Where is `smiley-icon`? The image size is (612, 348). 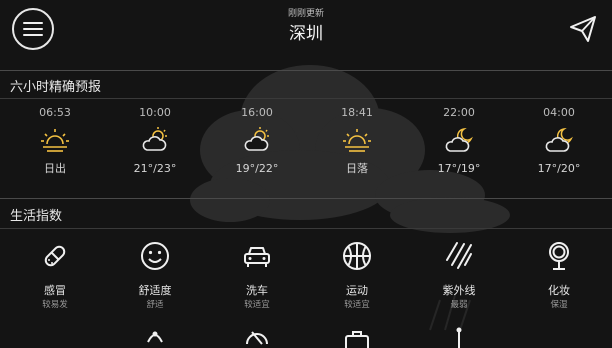
smiley-icon is located at coordinates (155, 256).